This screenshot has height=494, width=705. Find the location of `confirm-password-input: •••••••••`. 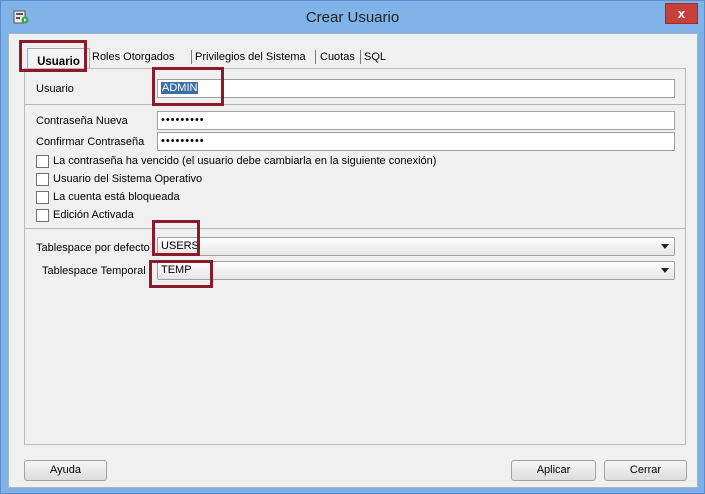

confirm-password-input: ••••••••• is located at coordinates (416, 141).